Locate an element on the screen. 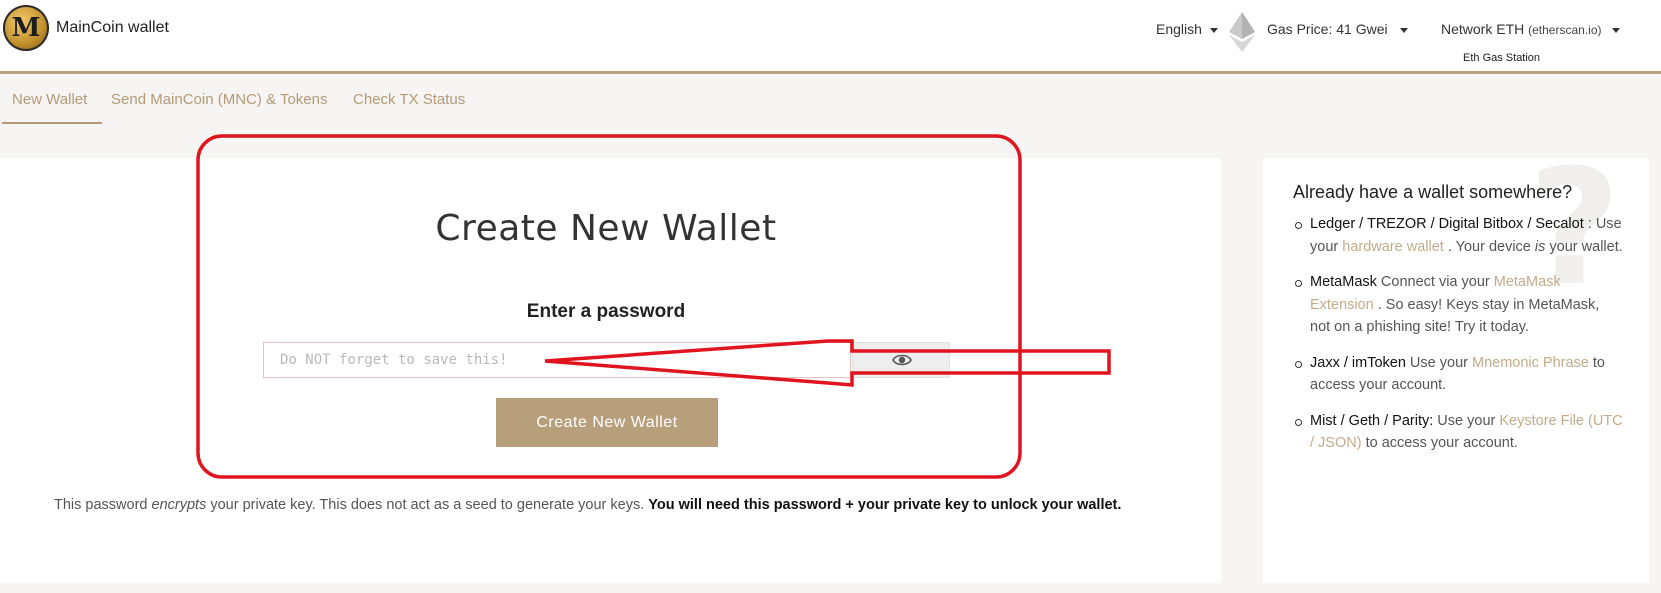  side-title: Already have a wallet somewhere? is located at coordinates (1433, 192).